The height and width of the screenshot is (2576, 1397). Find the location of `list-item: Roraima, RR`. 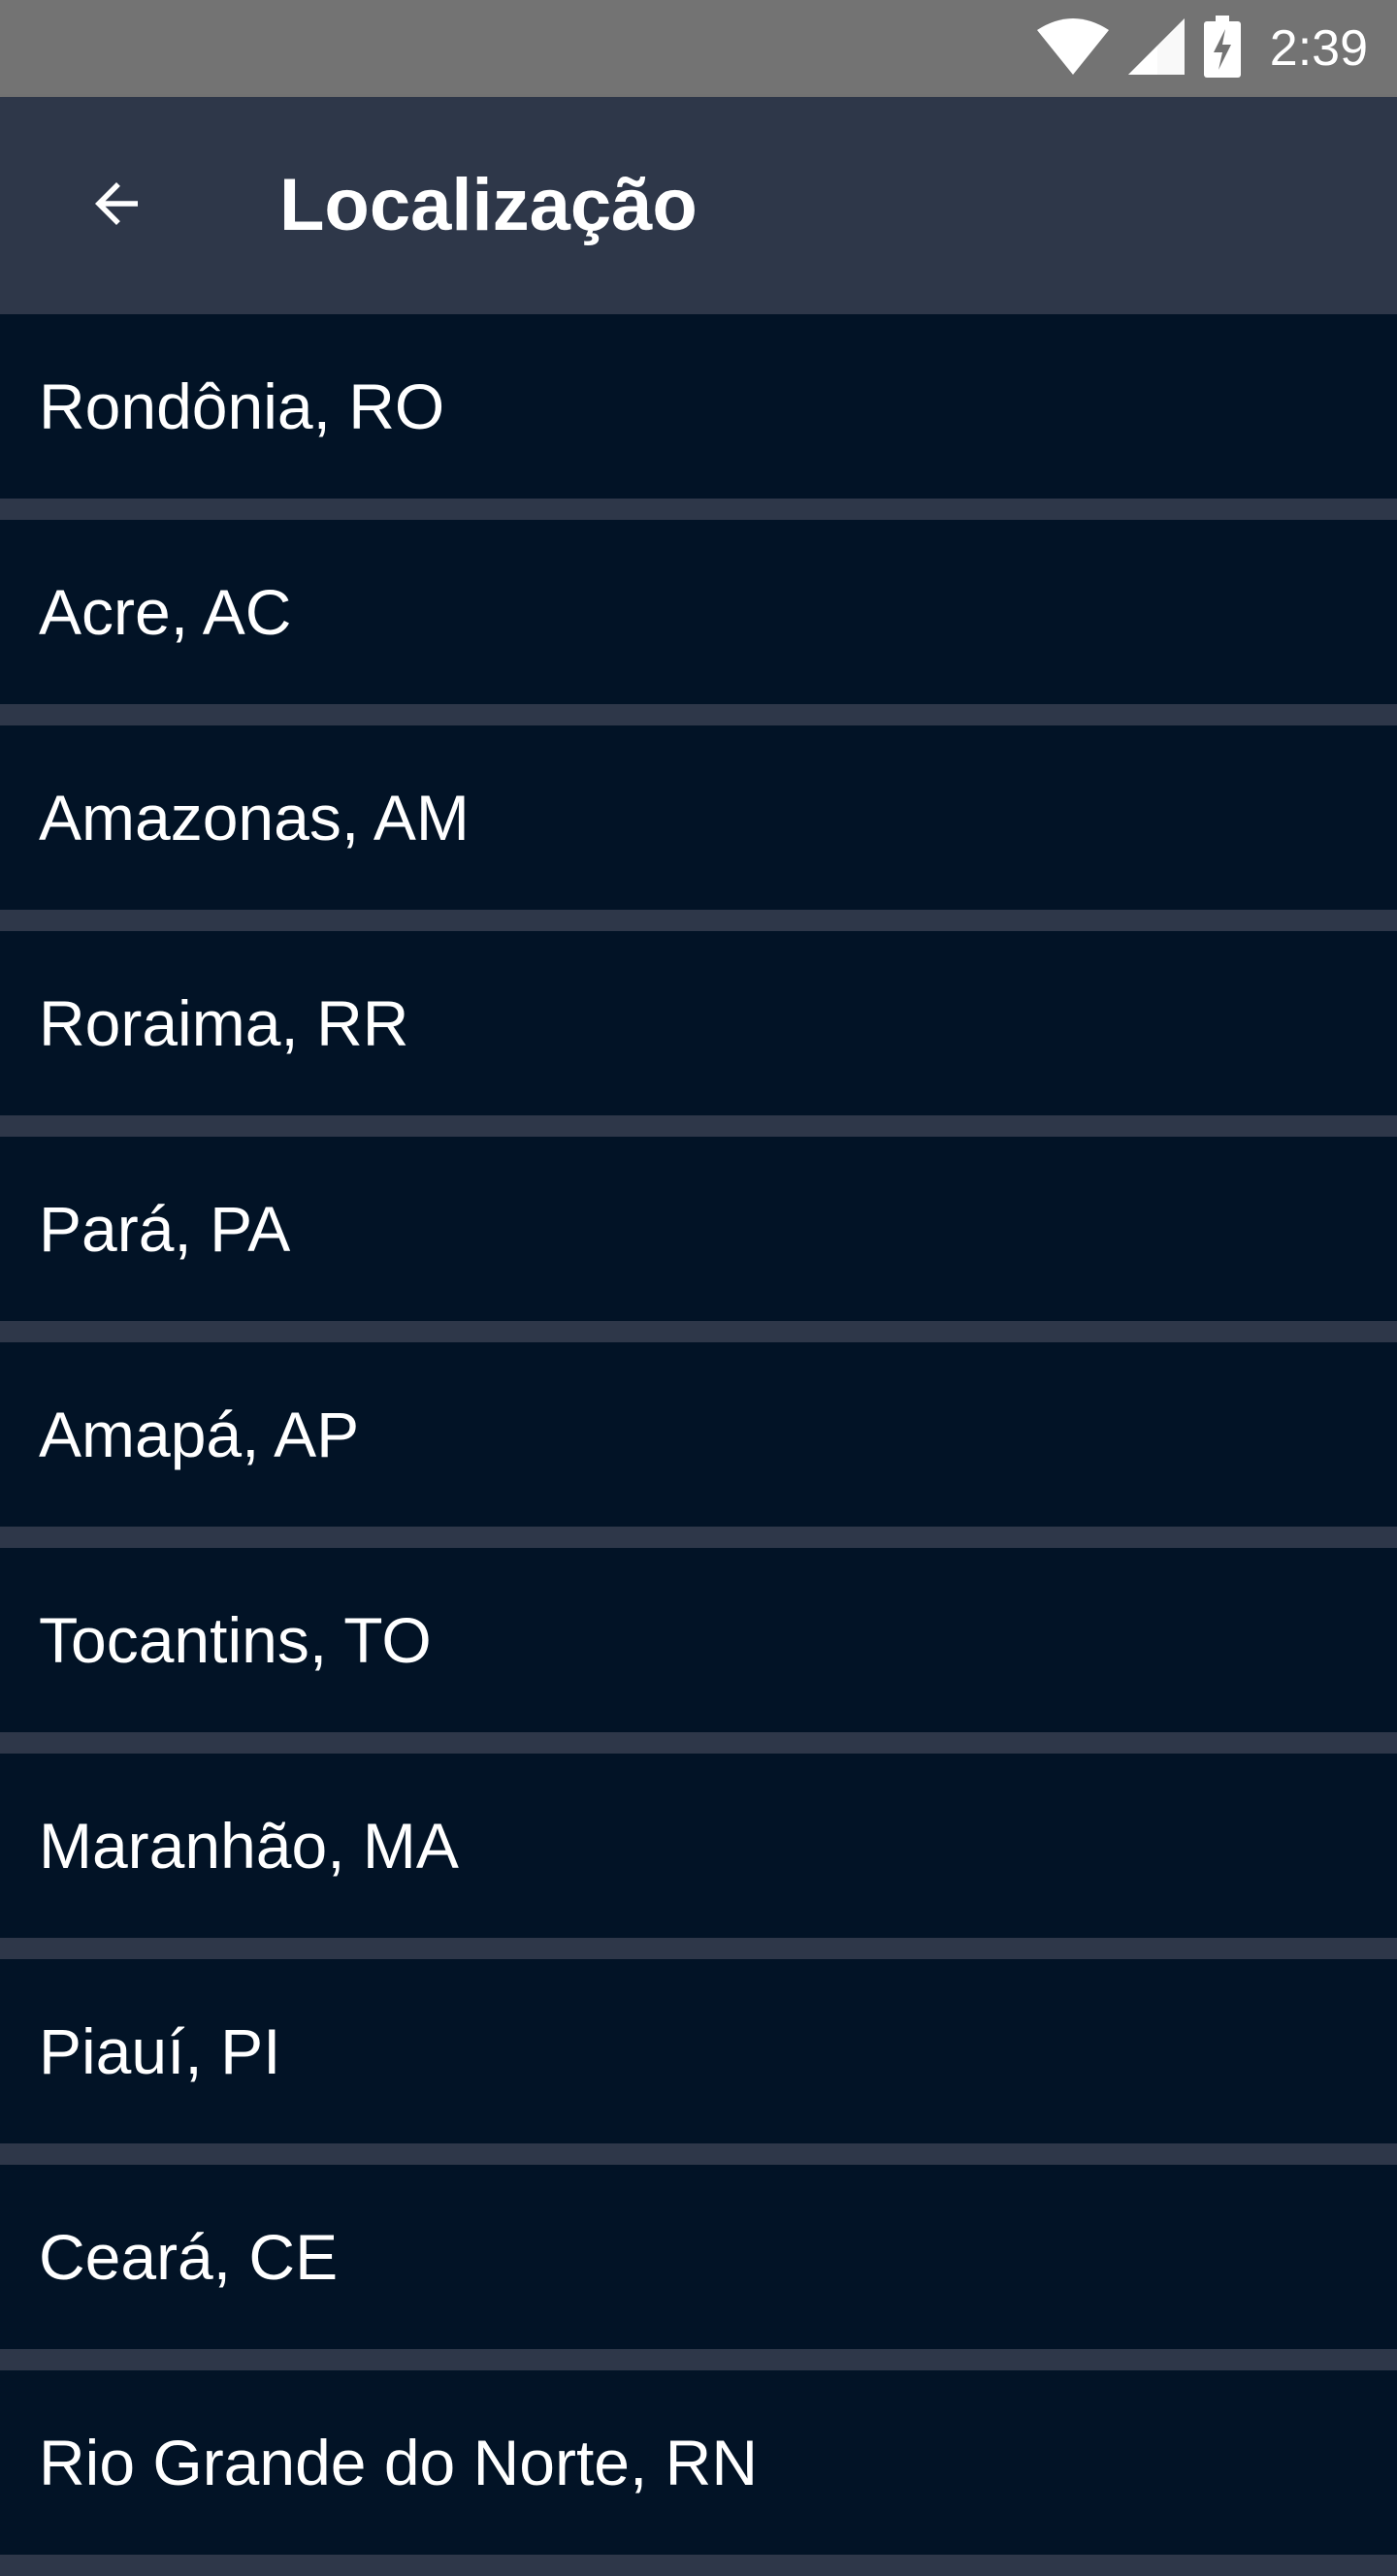

list-item: Roraima, RR is located at coordinates (698, 1023).